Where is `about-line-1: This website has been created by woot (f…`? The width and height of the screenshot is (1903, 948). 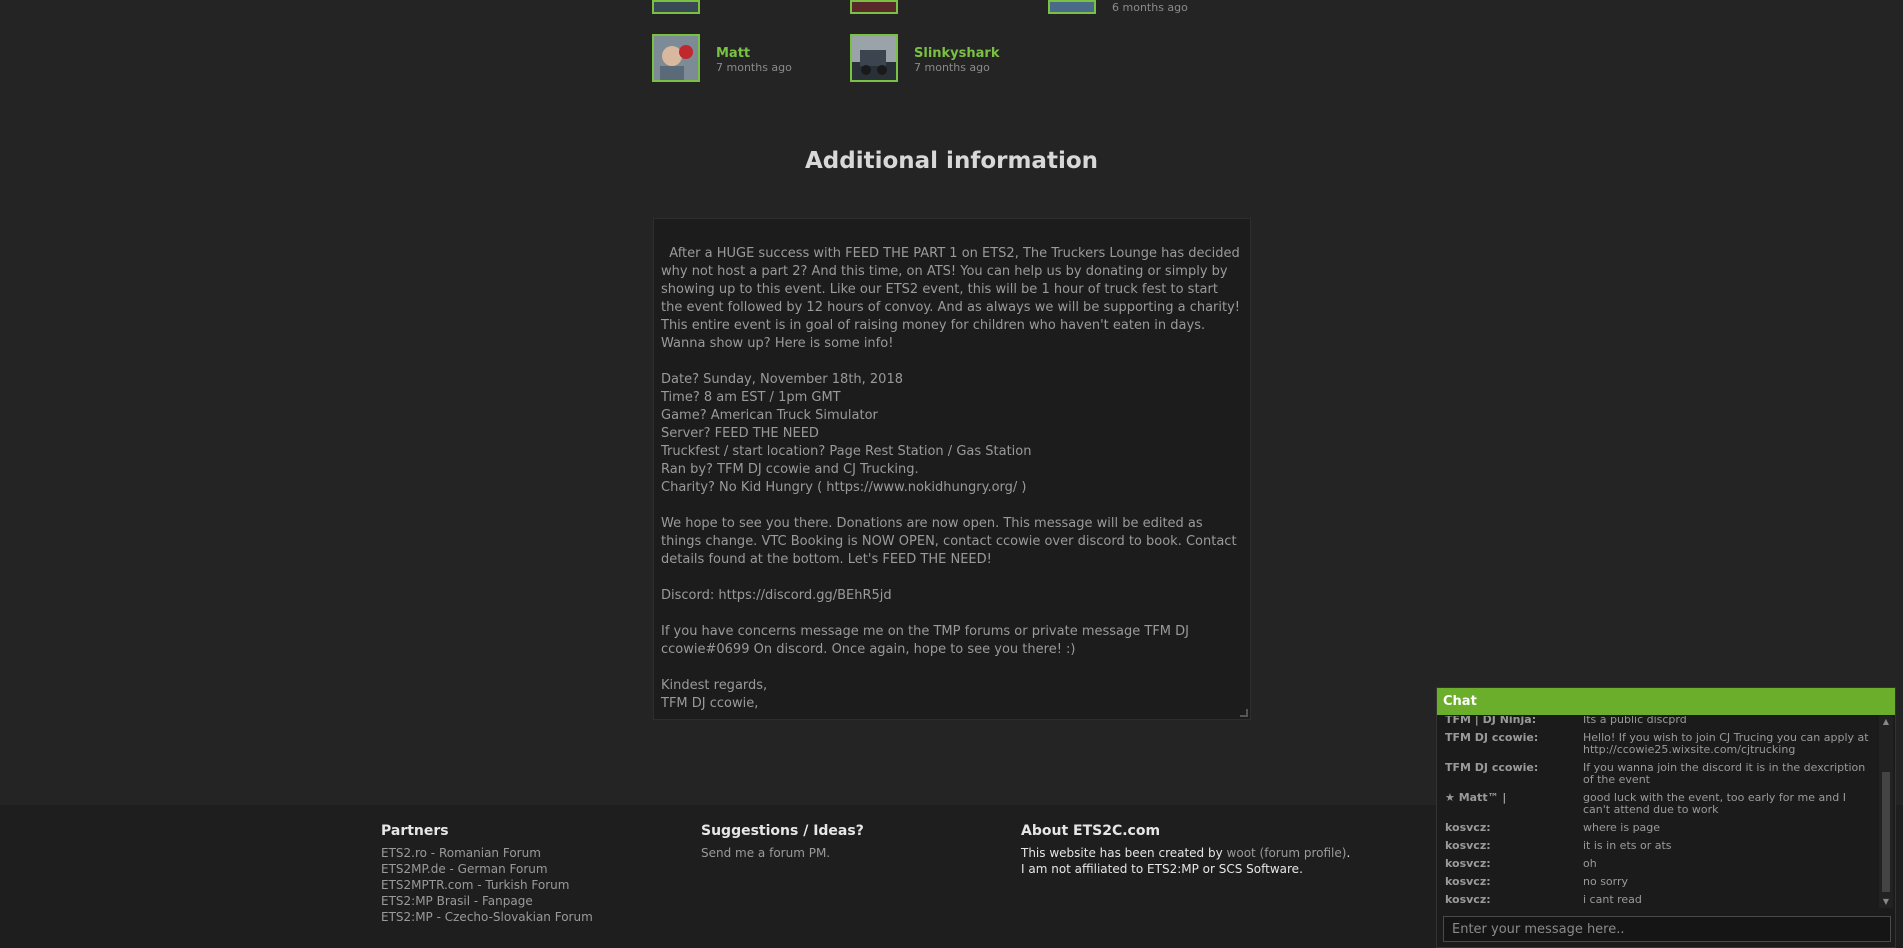
about-line-1: This website has been created by woot (f… is located at coordinates (1185, 853).